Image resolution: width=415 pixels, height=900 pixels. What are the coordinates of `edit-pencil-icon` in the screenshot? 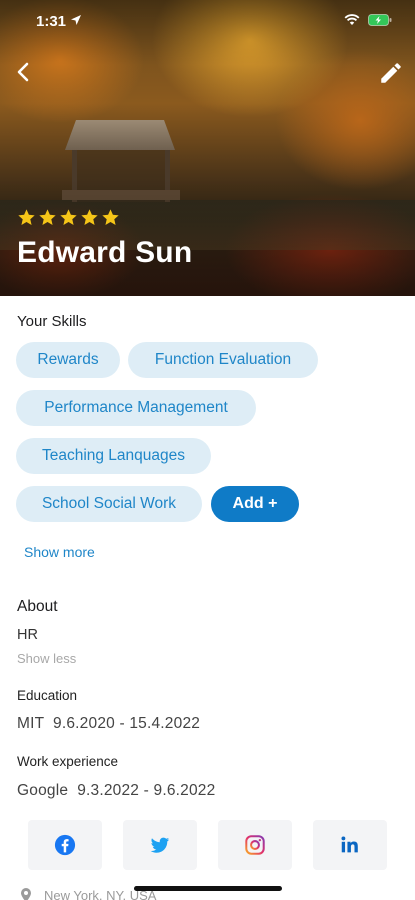 It's located at (391, 73).